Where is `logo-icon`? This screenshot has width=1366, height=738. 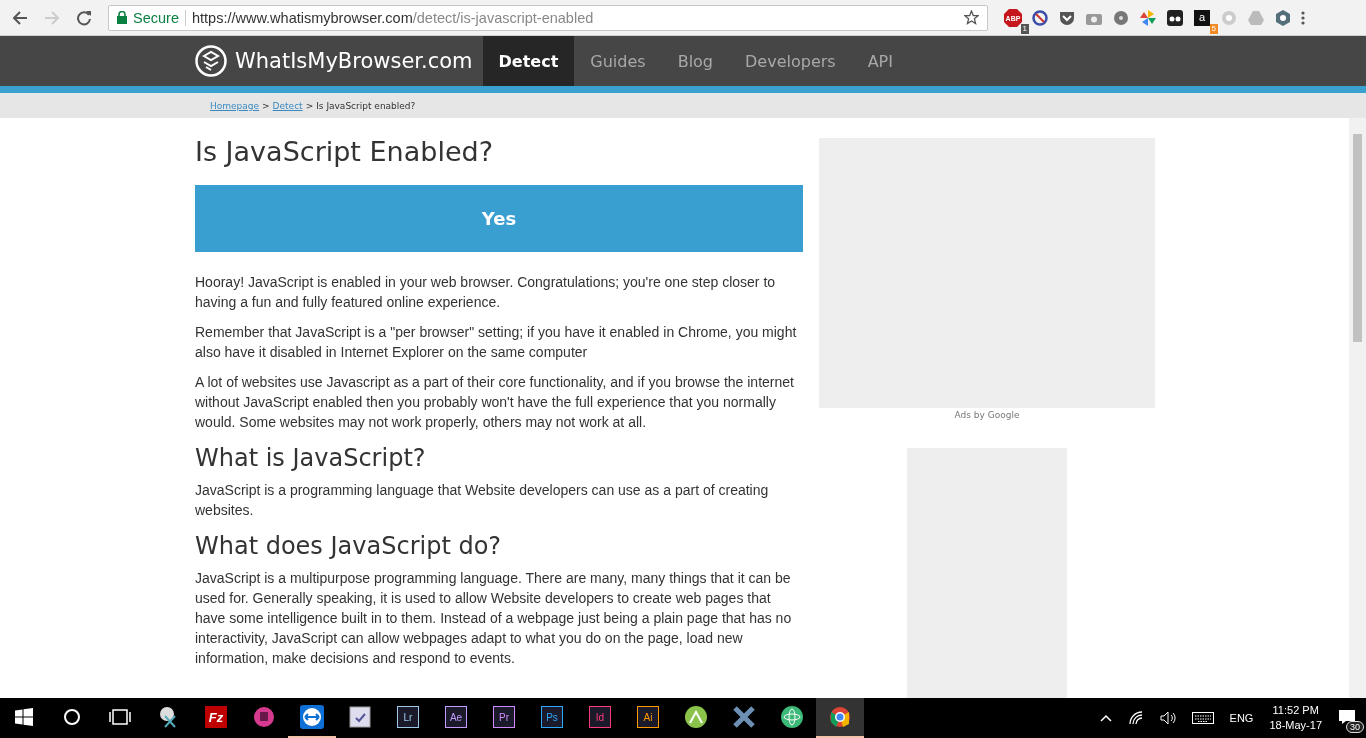
logo-icon is located at coordinates (211, 61).